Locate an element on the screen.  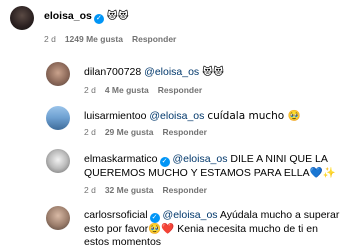
comment-meta: 2 d 4 Me gusta Responder is located at coordinates (147, 90).